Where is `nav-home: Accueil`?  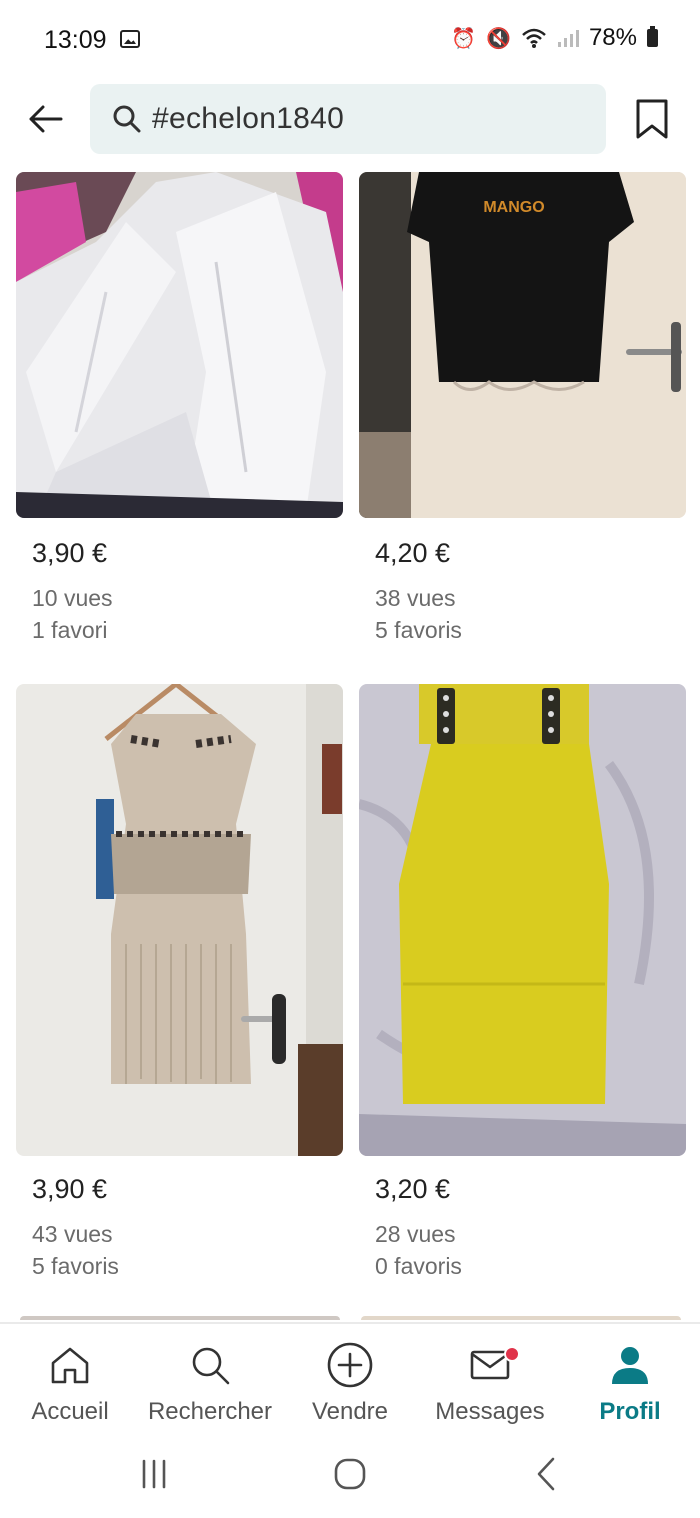 nav-home: Accueil is located at coordinates (70, 1383).